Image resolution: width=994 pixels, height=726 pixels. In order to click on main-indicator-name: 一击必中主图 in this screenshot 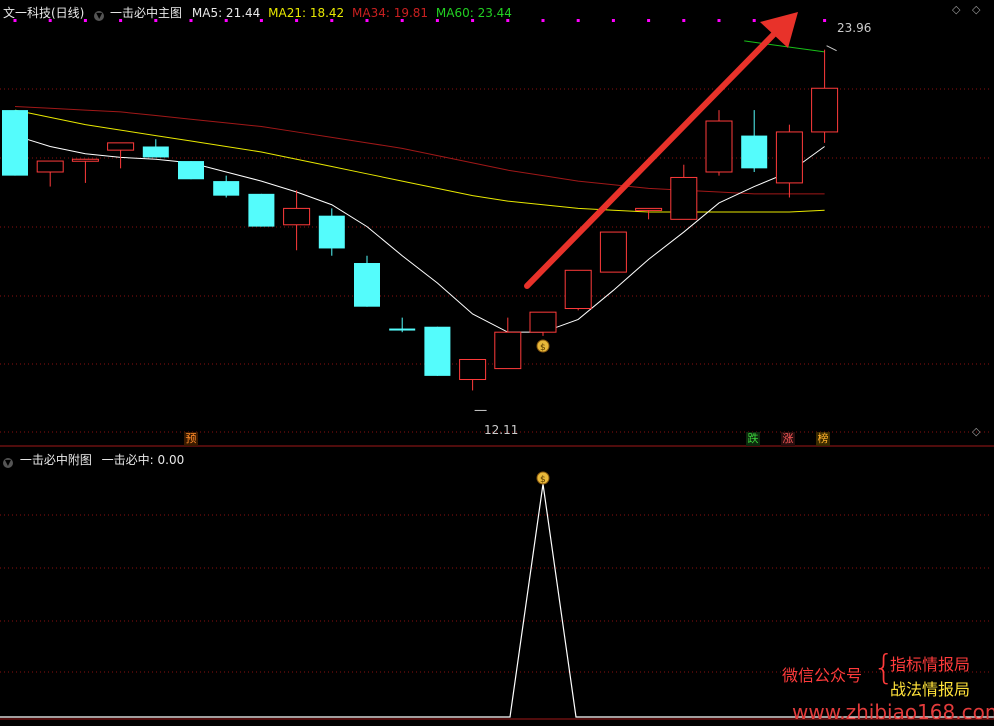, I will do `click(146, 13)`.